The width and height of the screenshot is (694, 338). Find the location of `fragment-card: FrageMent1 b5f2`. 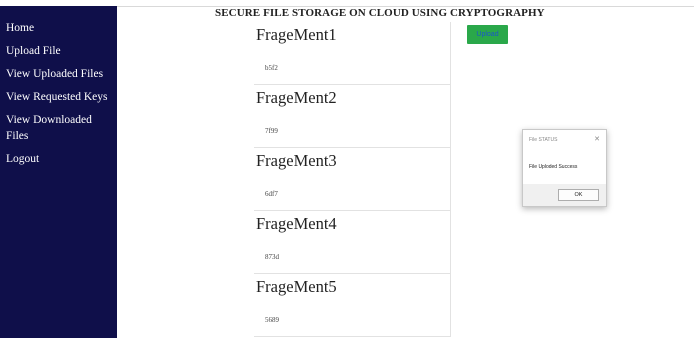

fragment-card: FrageMent1 b5f2 is located at coordinates (352, 53).